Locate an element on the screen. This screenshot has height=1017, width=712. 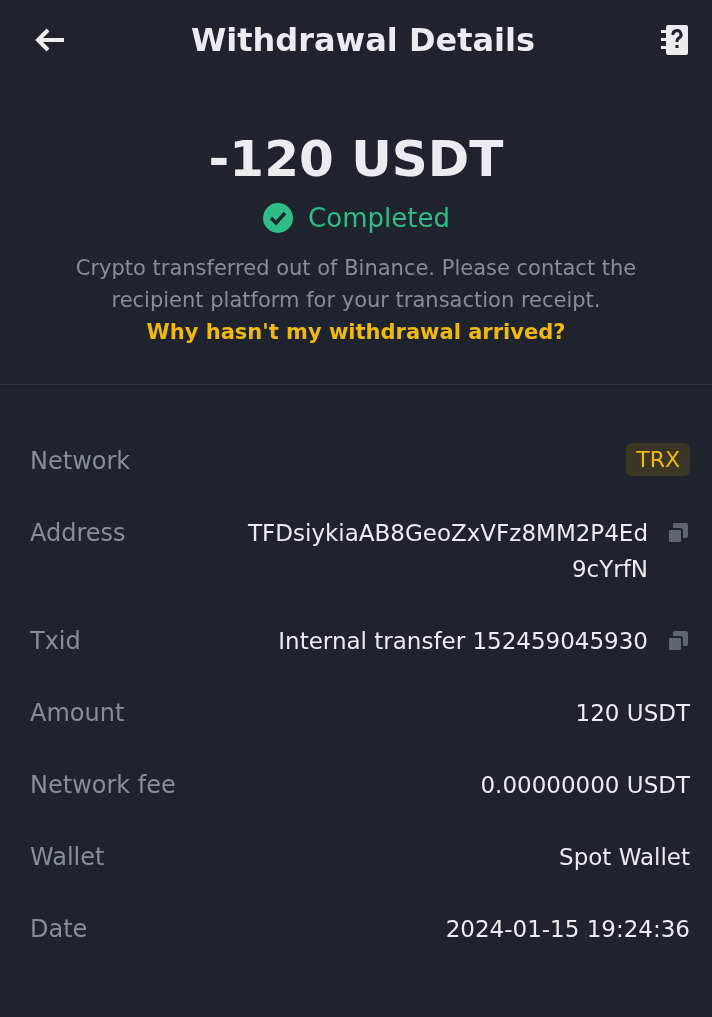
detail-label: Amount is located at coordinates (77, 713).